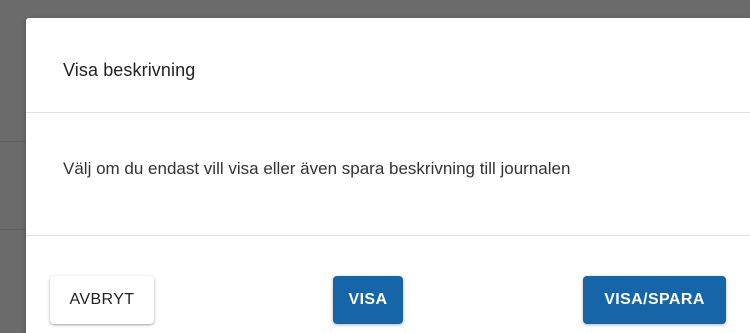 This screenshot has width=750, height=333. What do you see at coordinates (102, 300) in the screenshot?
I see `cancel-button: AVBRYT` at bounding box center [102, 300].